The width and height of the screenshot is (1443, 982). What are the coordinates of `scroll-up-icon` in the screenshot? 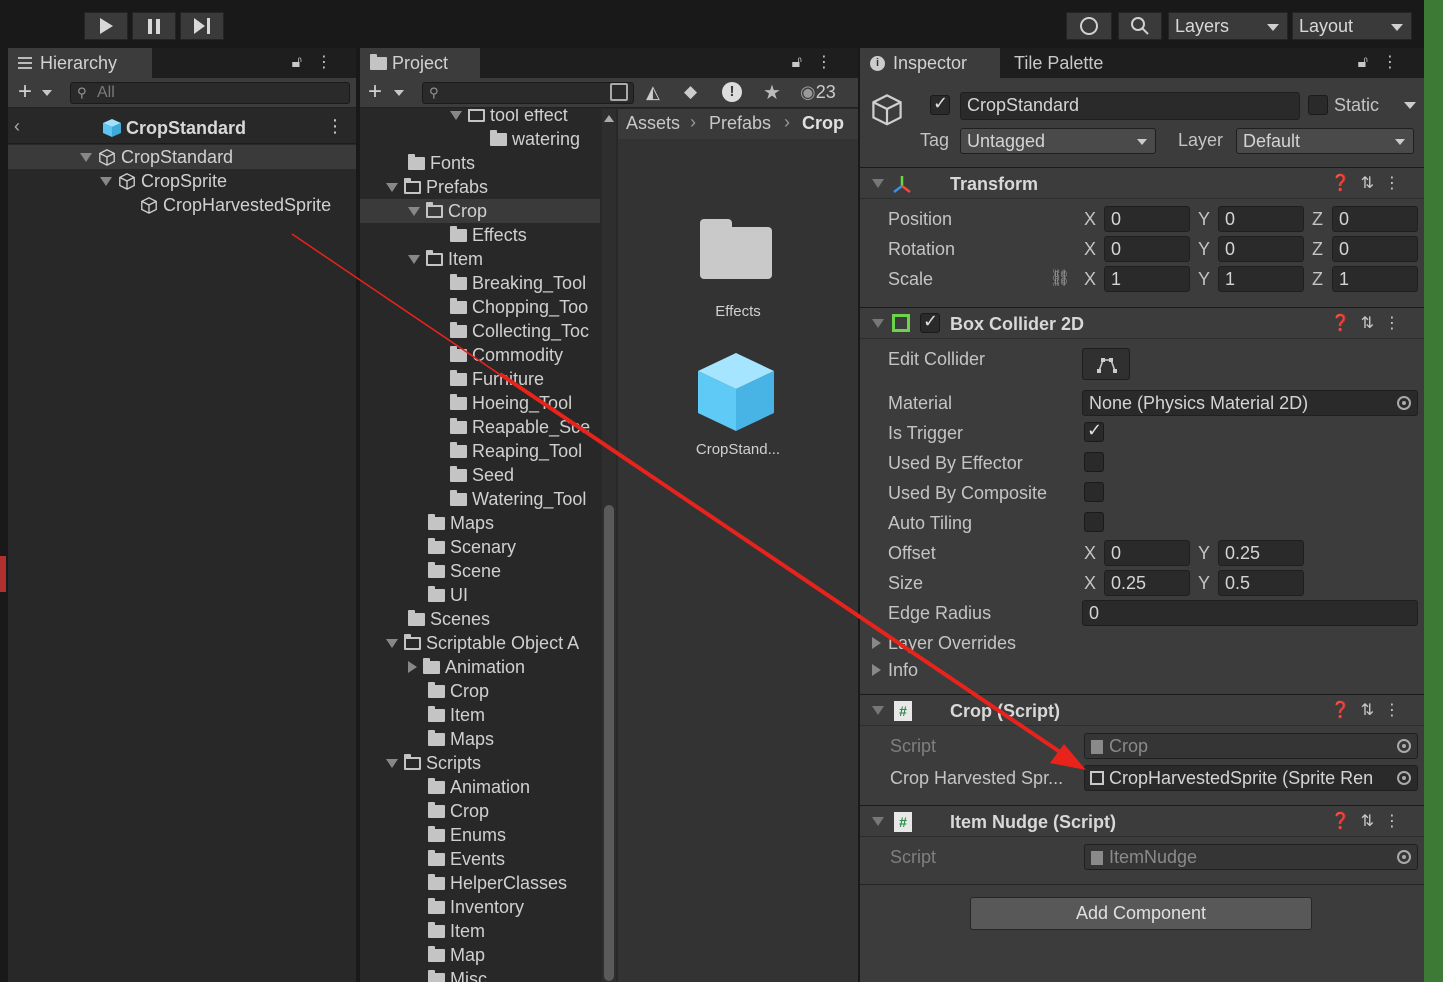 It's located at (609, 118).